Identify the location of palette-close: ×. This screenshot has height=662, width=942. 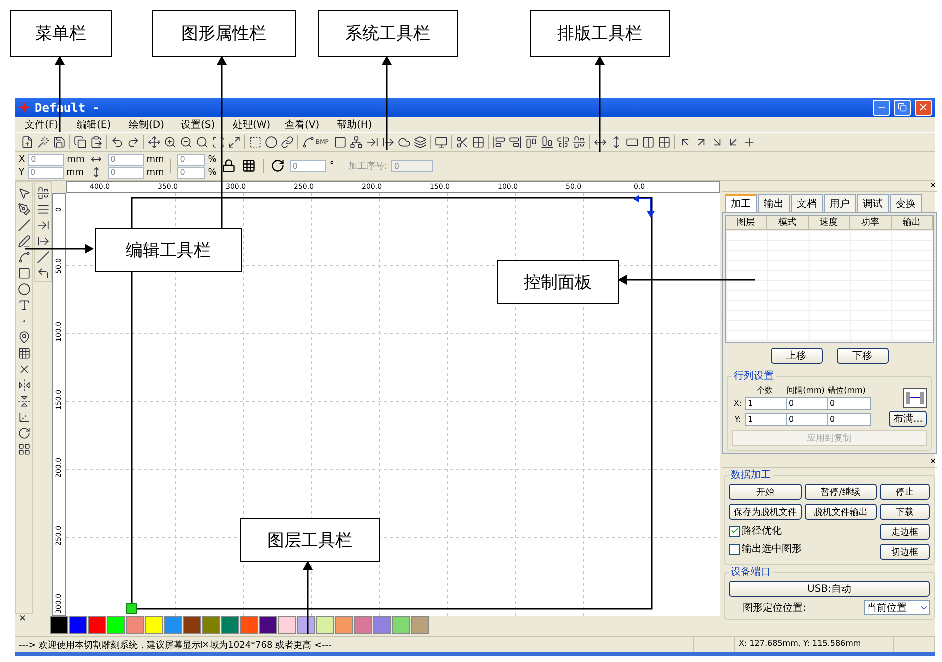
(34, 619).